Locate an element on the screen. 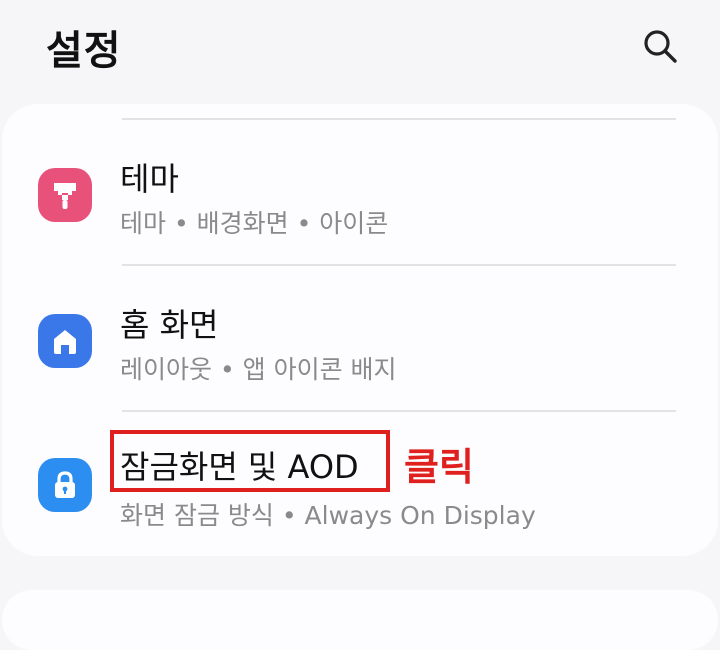 This screenshot has height=650, width=720. paint-roller-icon is located at coordinates (65, 196).